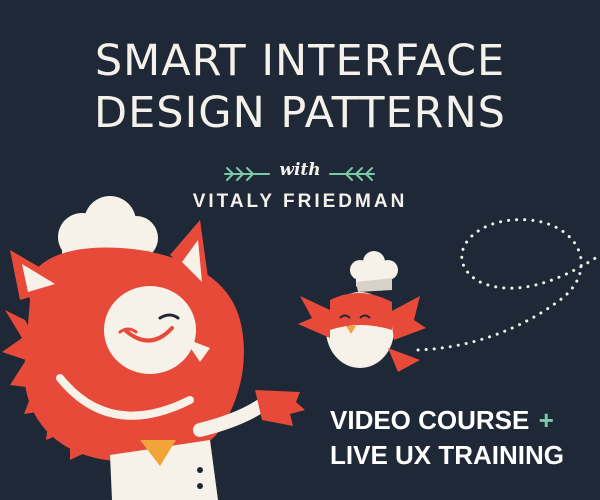 The height and width of the screenshot is (500, 600). Describe the element at coordinates (300, 201) in the screenshot. I see `author-name: VITALY FRIEDMAN` at that location.